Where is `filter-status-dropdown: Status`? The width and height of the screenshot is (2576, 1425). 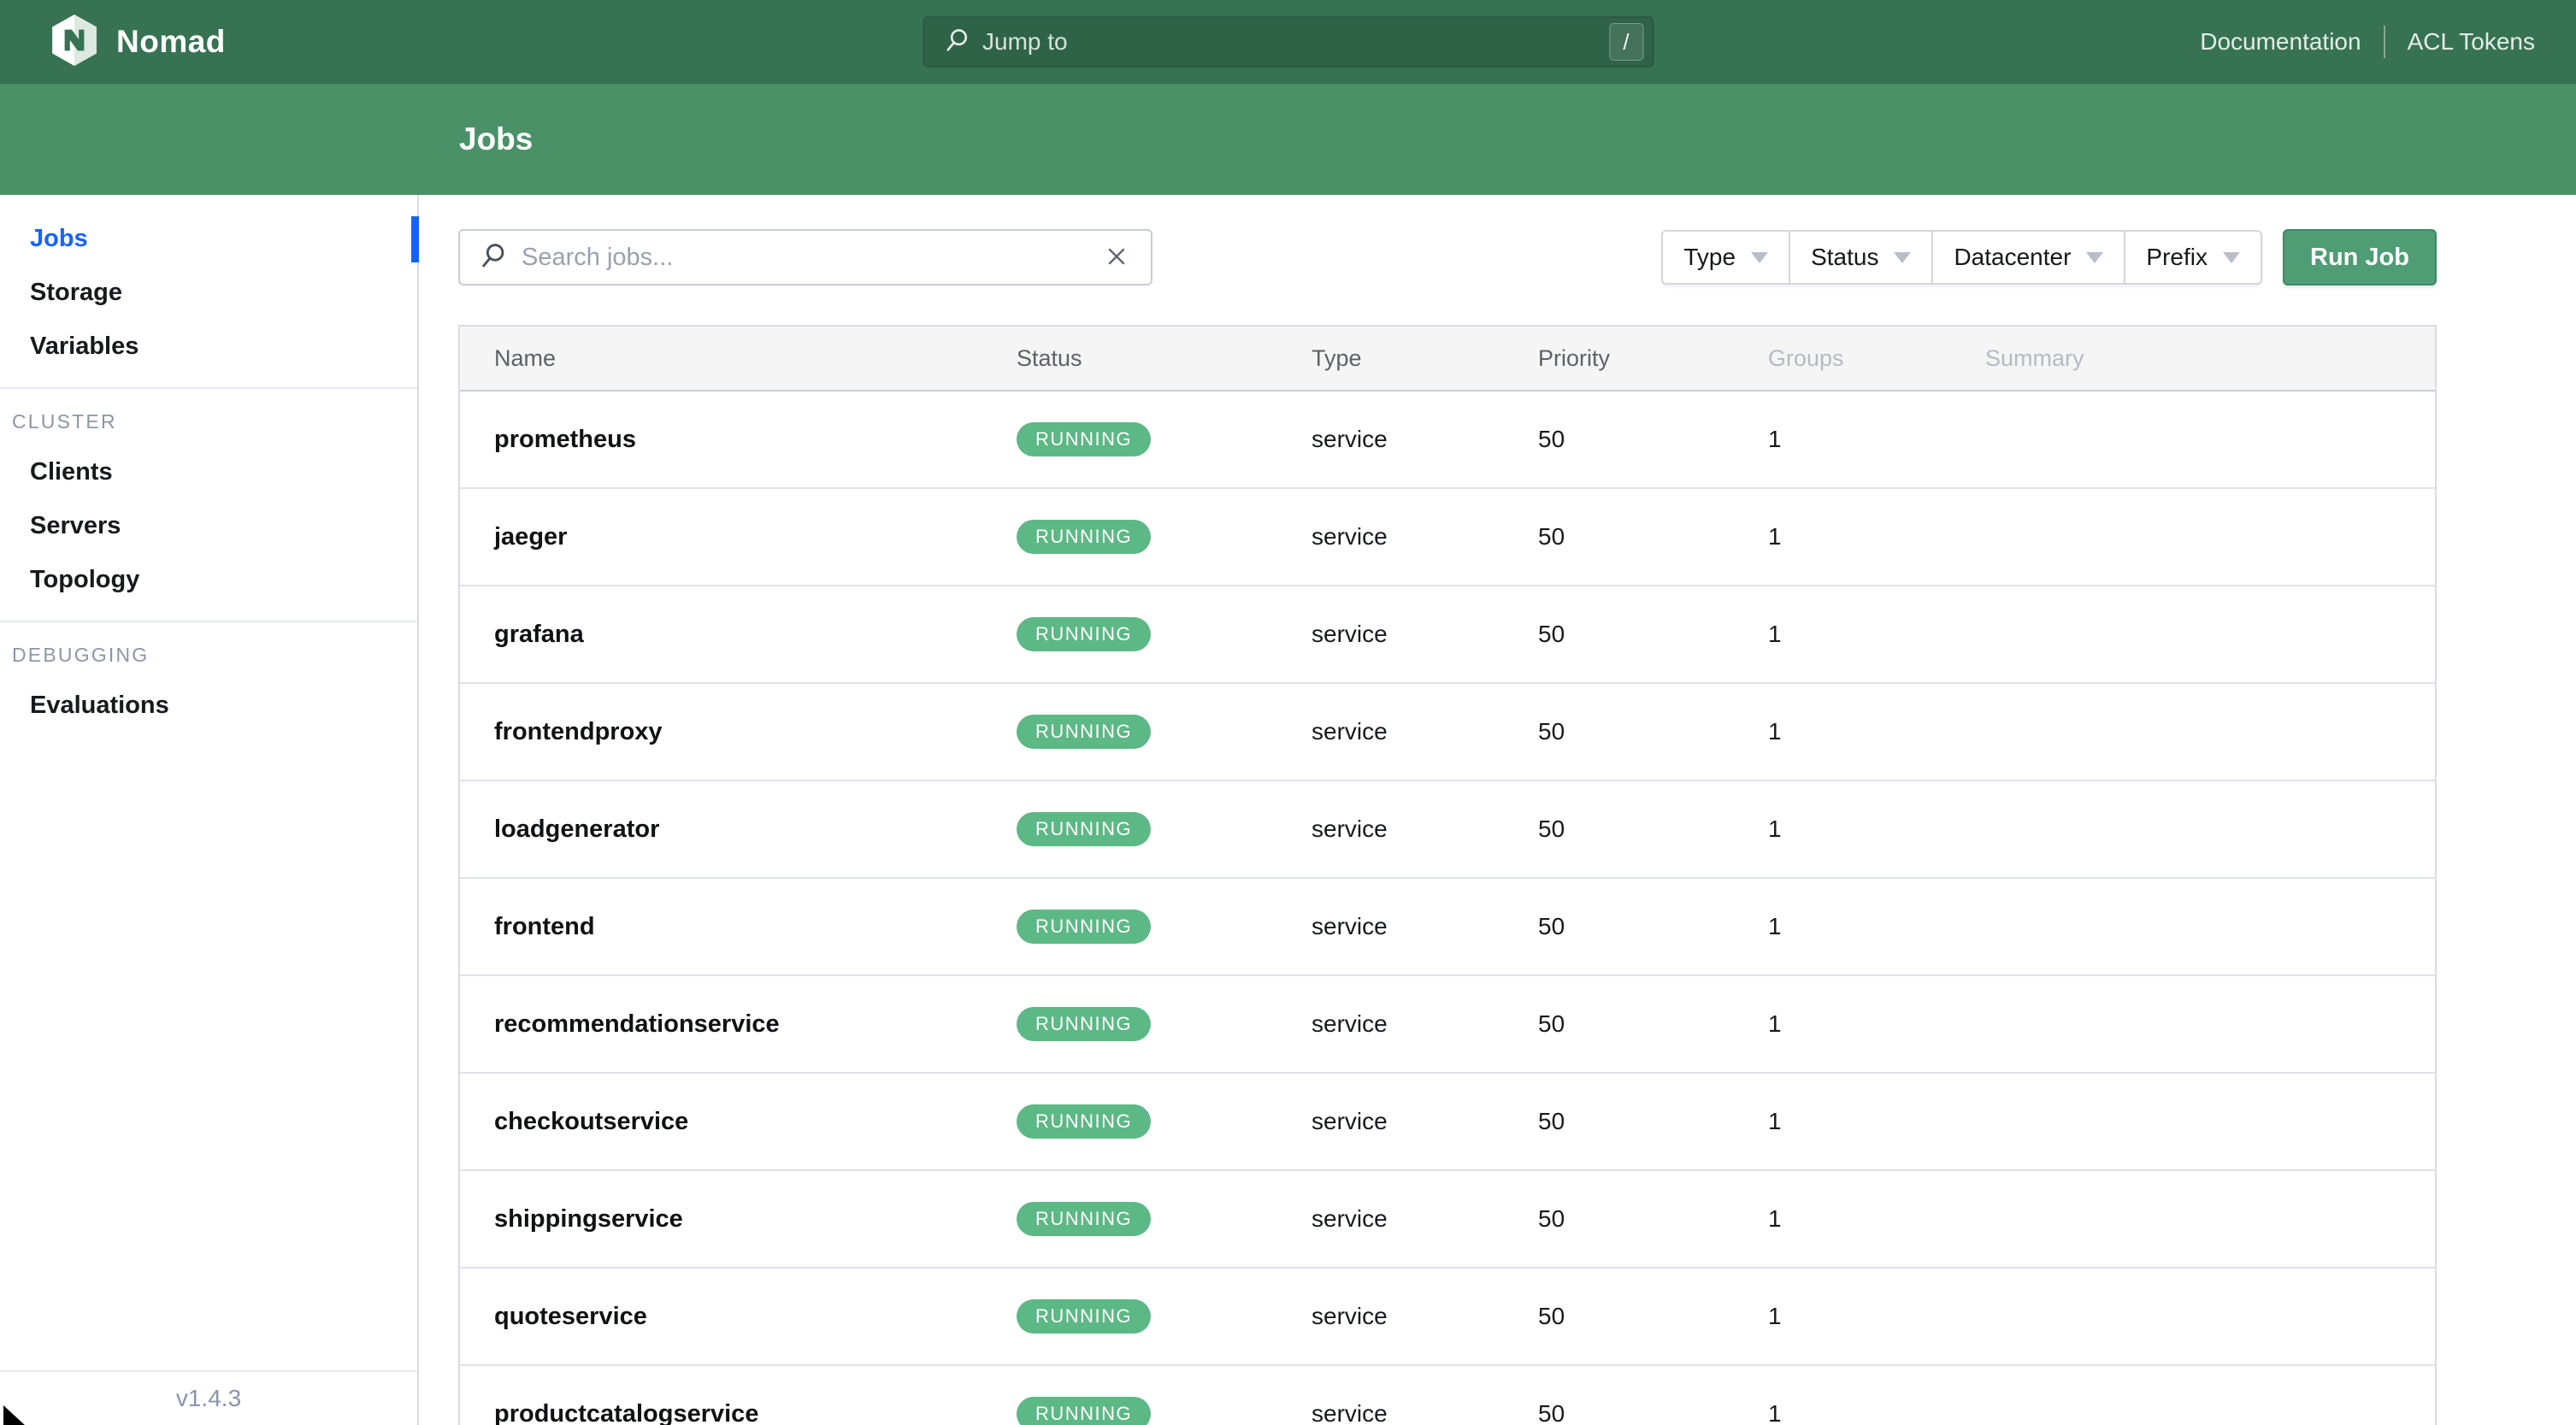 filter-status-dropdown: Status is located at coordinates (1862, 257).